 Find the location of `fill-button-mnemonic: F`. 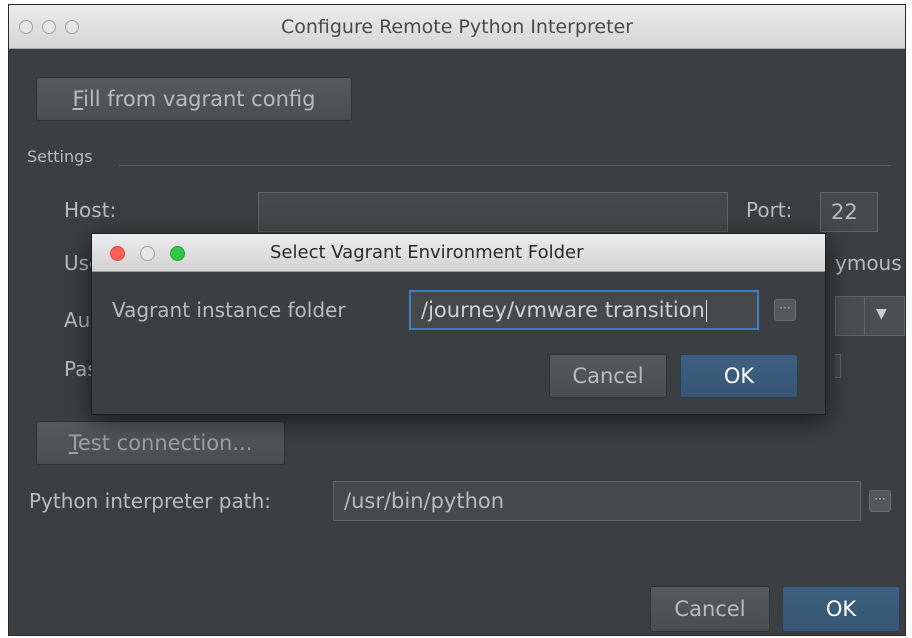

fill-button-mnemonic: F is located at coordinates (78, 99).